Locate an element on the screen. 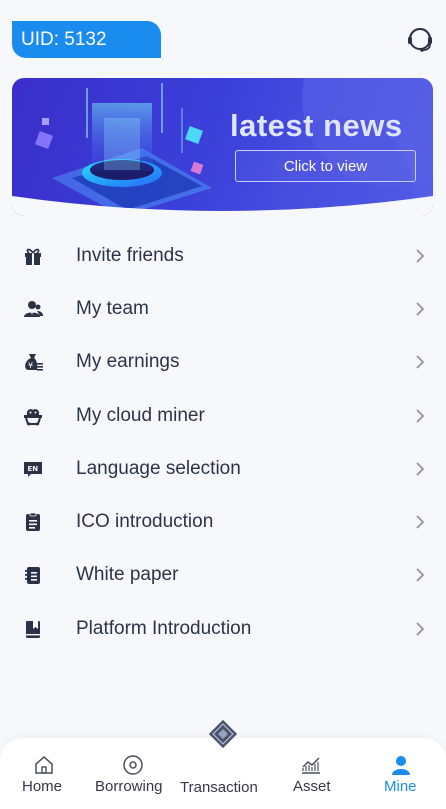 This screenshot has width=446, height=809. tab-mine: Mine is located at coordinates (403, 773).